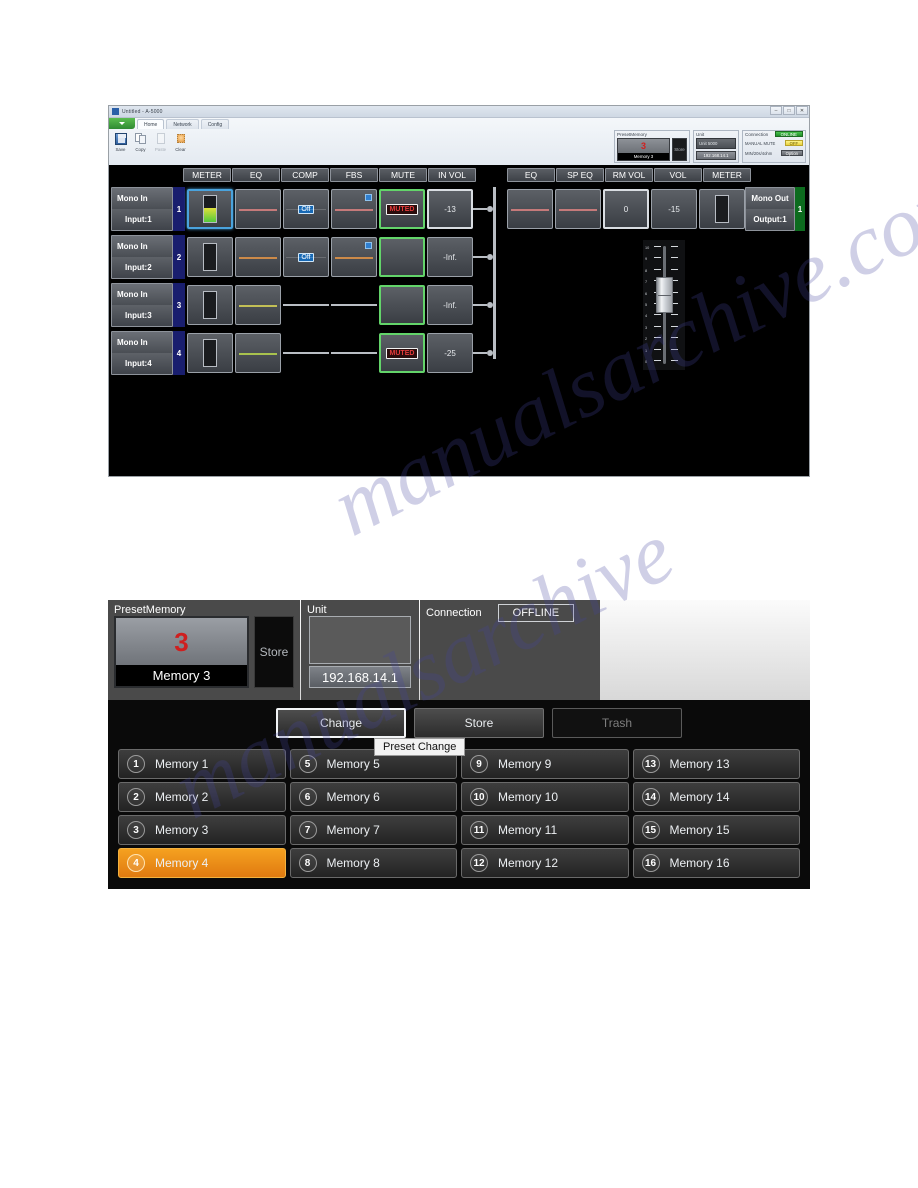 This screenshot has height=1188, width=918. I want to click on tab-home: Home, so click(151, 124).